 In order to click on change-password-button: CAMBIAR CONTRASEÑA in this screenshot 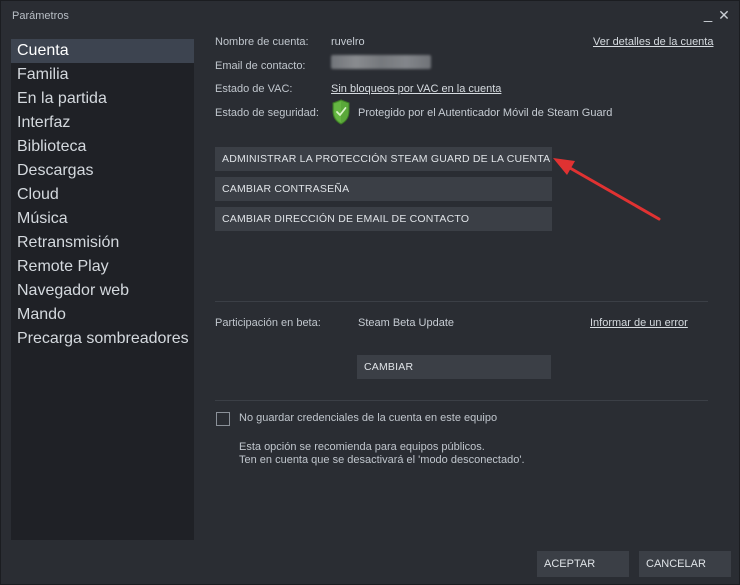, I will do `click(383, 189)`.